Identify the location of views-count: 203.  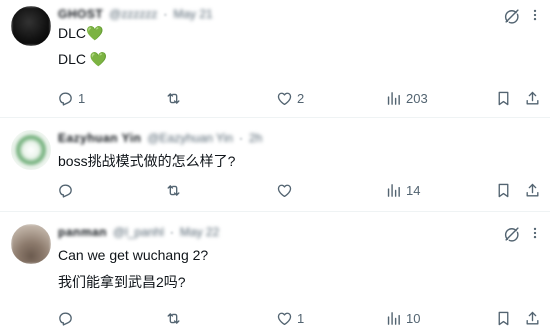
(417, 98).